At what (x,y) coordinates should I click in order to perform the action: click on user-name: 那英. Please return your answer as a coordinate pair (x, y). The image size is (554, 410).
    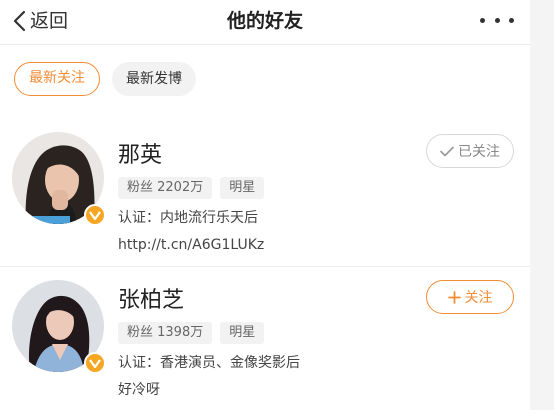
    Looking at the image, I should click on (140, 156).